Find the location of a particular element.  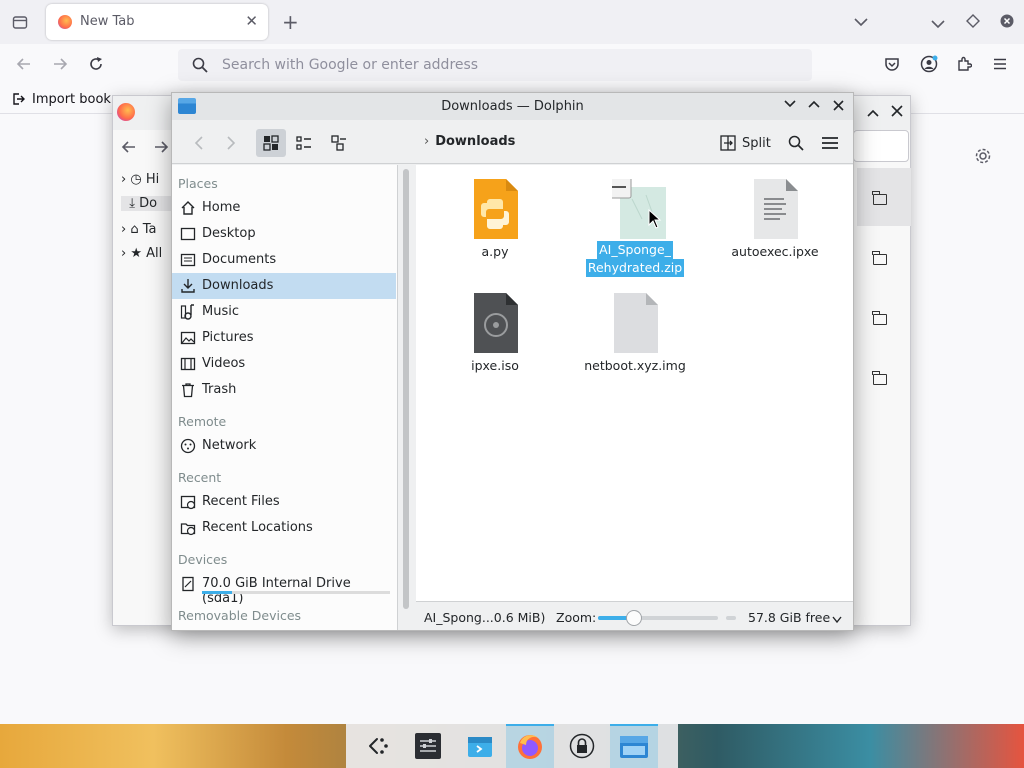

firefox-icon is located at coordinates (530, 747).